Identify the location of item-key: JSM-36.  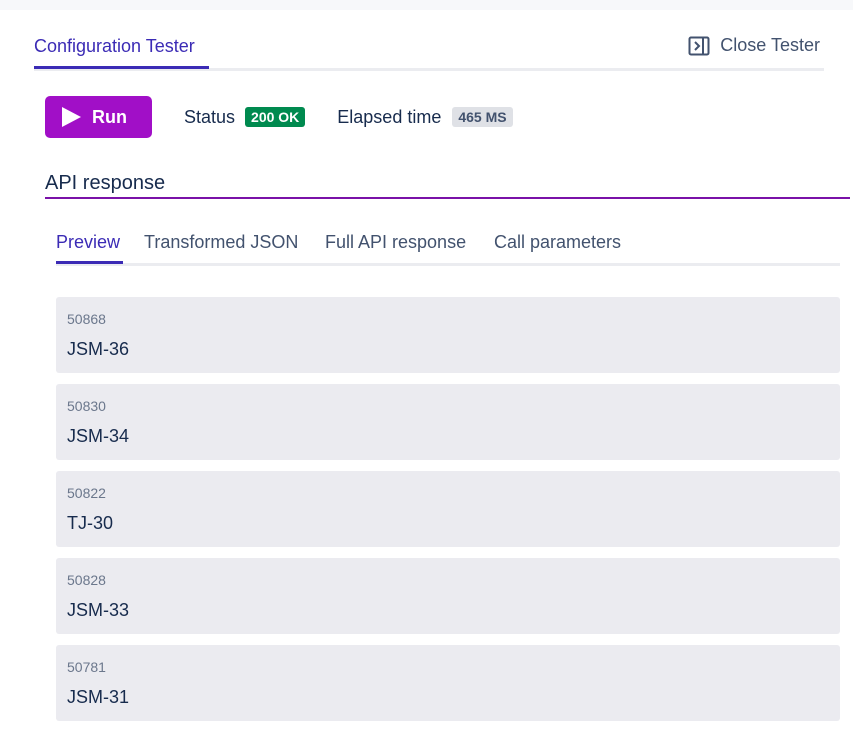
(98, 349).